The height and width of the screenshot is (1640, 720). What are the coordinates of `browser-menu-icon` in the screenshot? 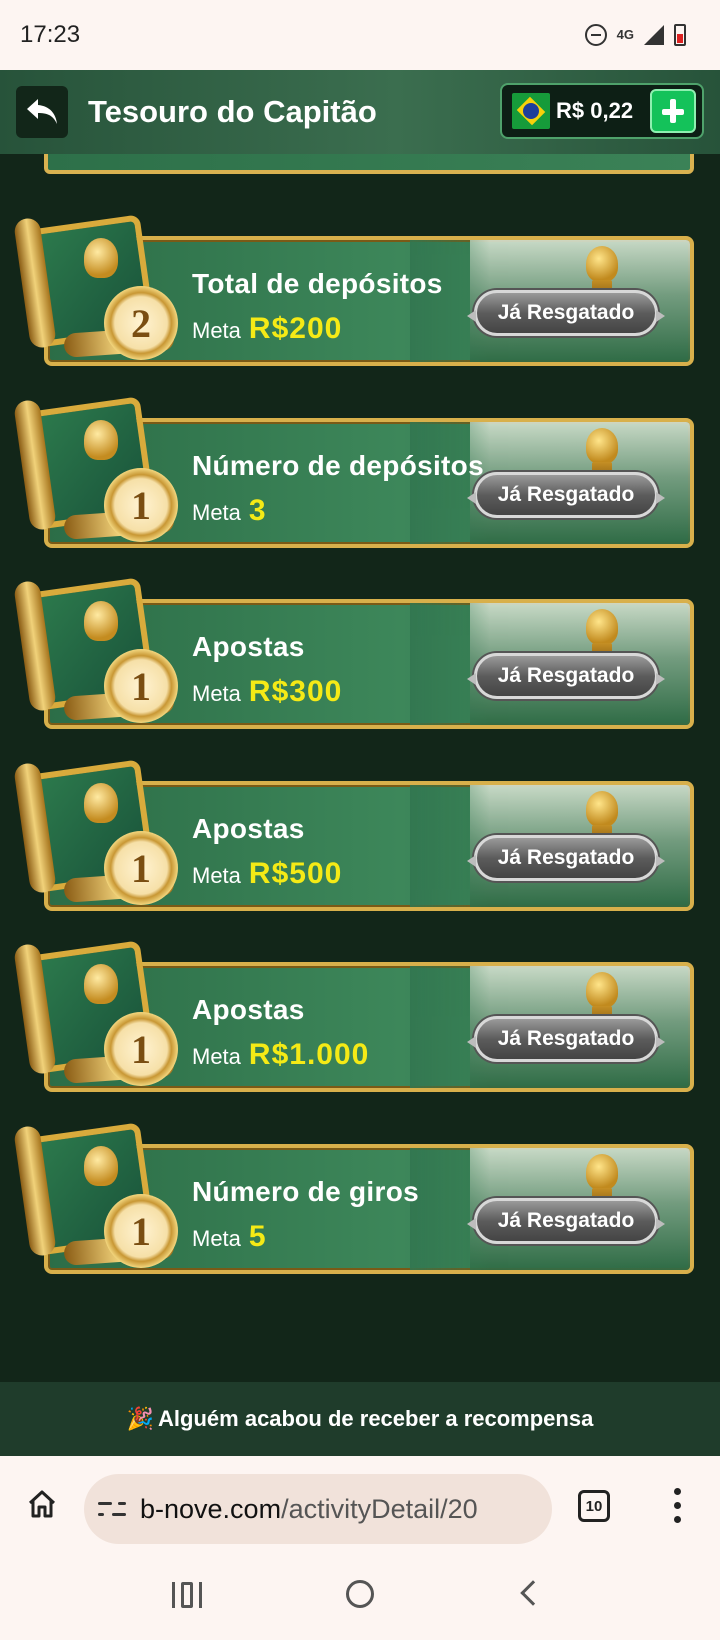 It's located at (678, 1506).